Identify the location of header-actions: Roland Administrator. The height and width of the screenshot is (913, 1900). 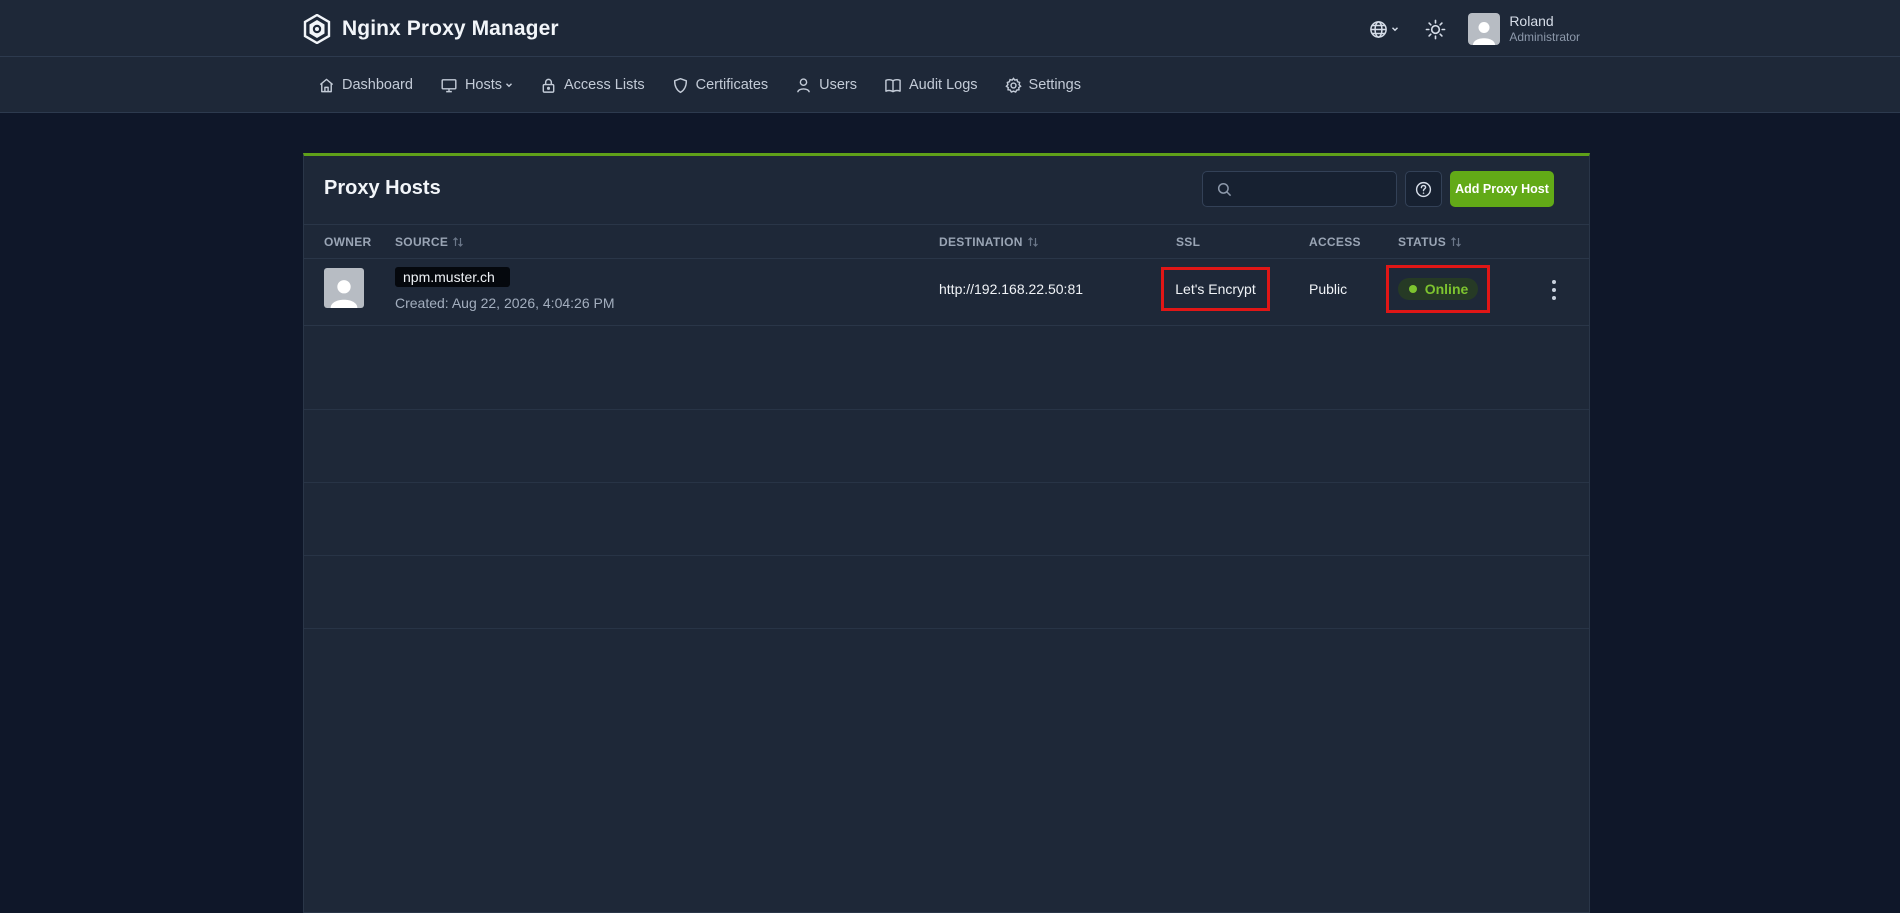
(1474, 29).